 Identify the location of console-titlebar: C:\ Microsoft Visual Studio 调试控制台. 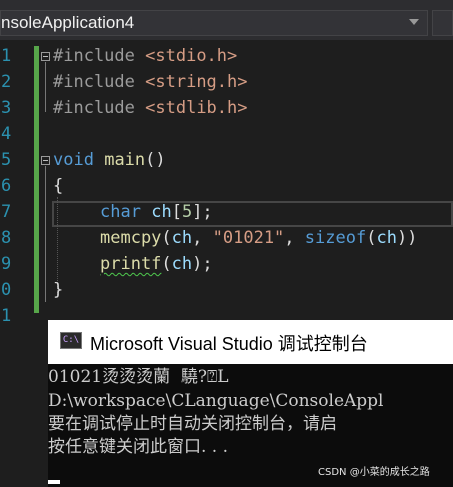
(250, 342).